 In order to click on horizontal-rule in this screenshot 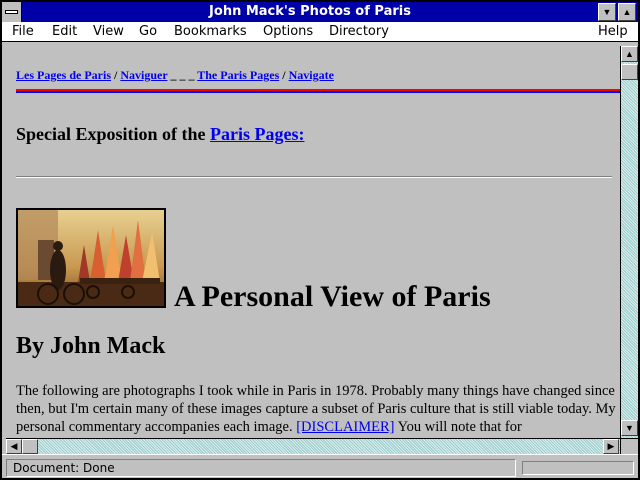, I will do `click(314, 177)`.